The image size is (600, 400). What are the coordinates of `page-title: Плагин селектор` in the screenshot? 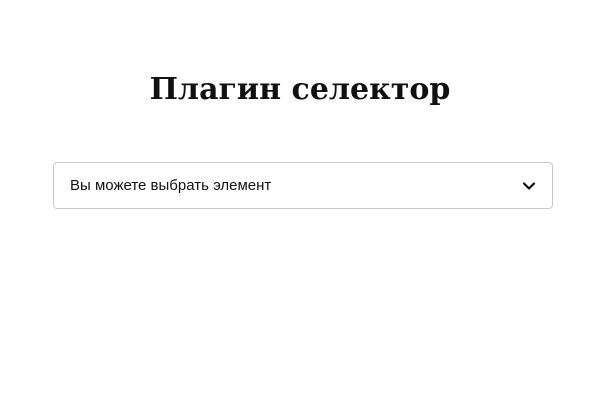 It's located at (300, 89).